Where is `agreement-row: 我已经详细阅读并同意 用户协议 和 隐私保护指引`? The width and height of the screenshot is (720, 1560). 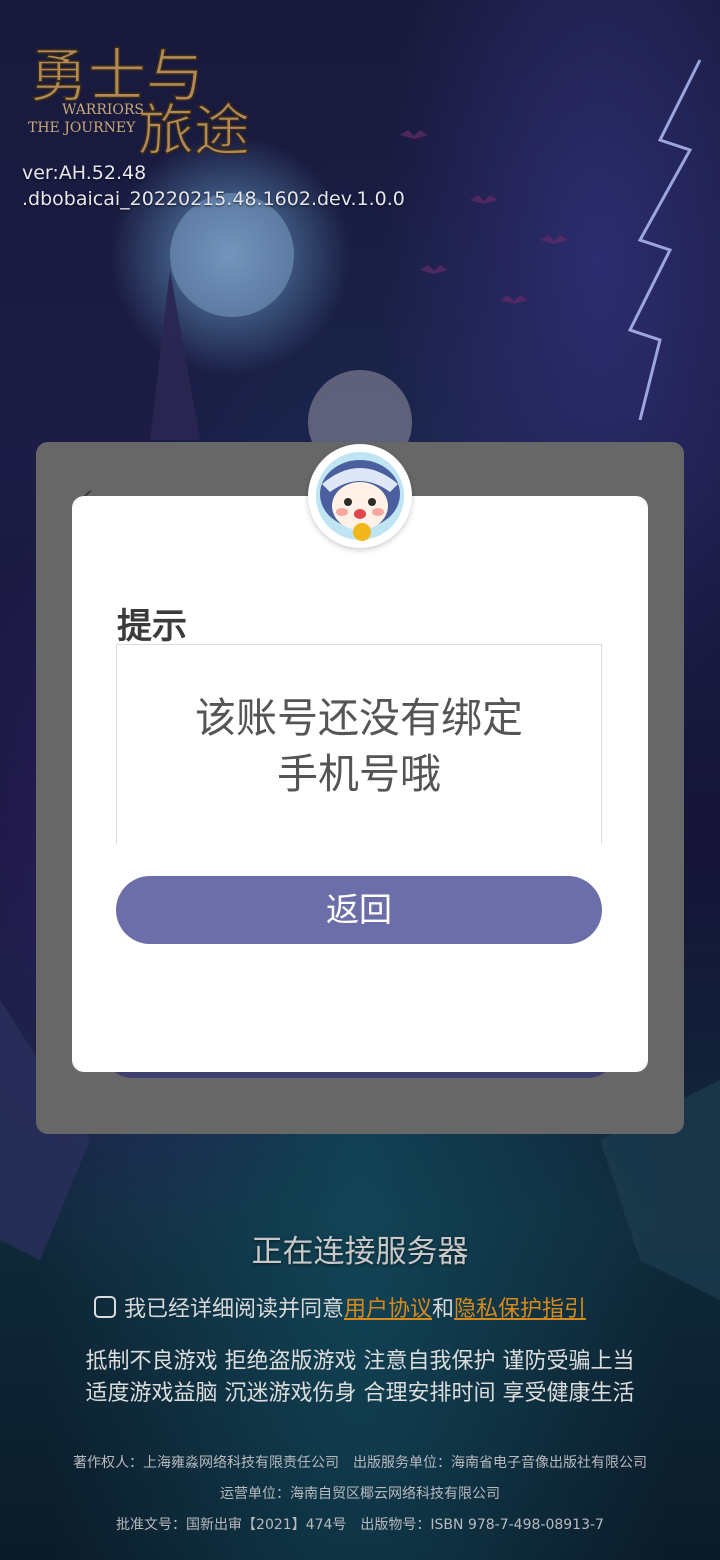
agreement-row: 我已经详细阅读并同意 用户协议 和 隐私保护指引 is located at coordinates (340, 1307).